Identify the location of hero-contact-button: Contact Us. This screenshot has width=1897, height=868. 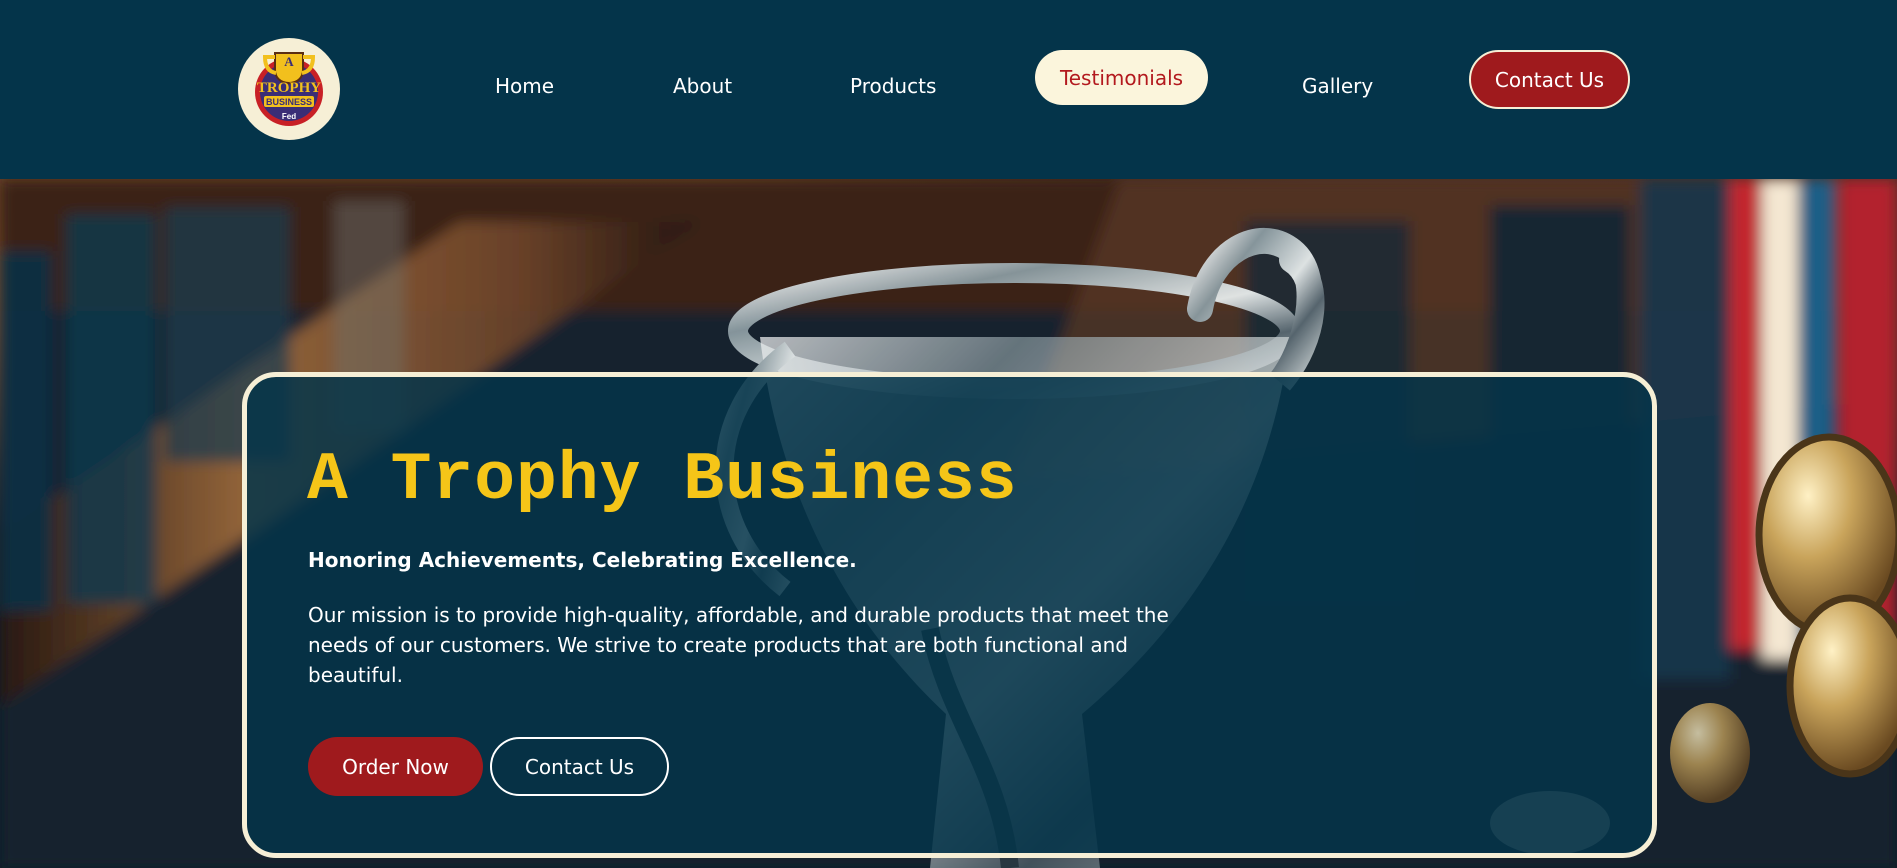
(579, 766).